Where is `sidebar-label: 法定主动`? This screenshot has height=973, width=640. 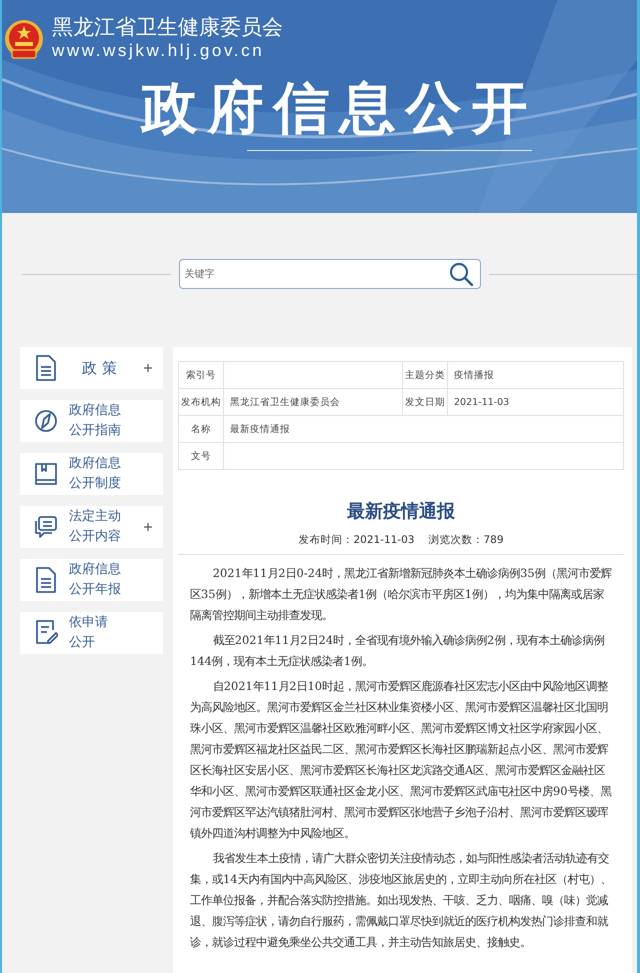
sidebar-label: 法定主动 is located at coordinates (95, 517).